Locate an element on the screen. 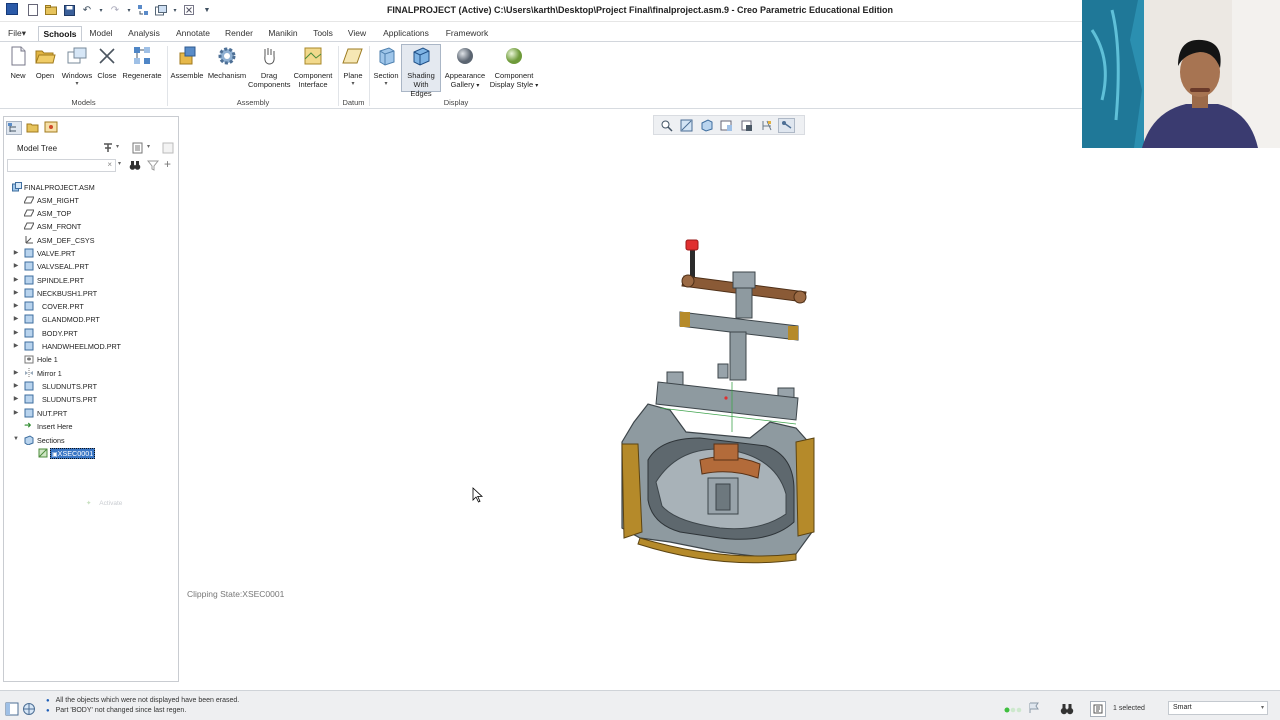  view-manager-icon is located at coordinates (726, 125).